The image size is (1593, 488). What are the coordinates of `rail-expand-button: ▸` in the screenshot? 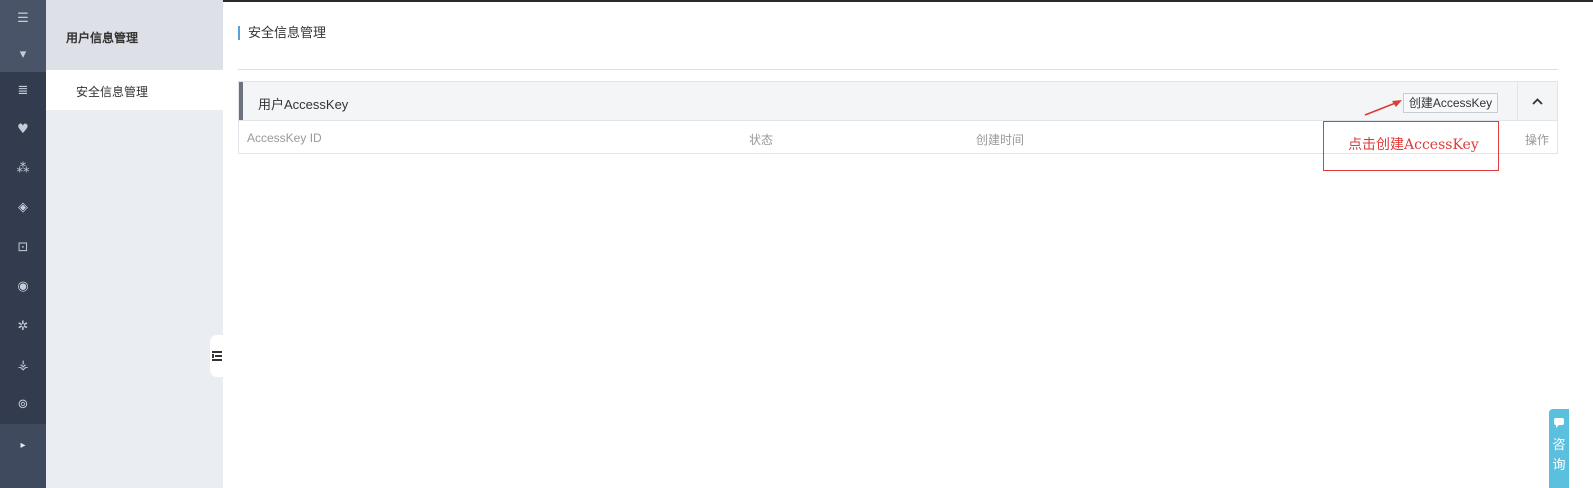 It's located at (23, 446).